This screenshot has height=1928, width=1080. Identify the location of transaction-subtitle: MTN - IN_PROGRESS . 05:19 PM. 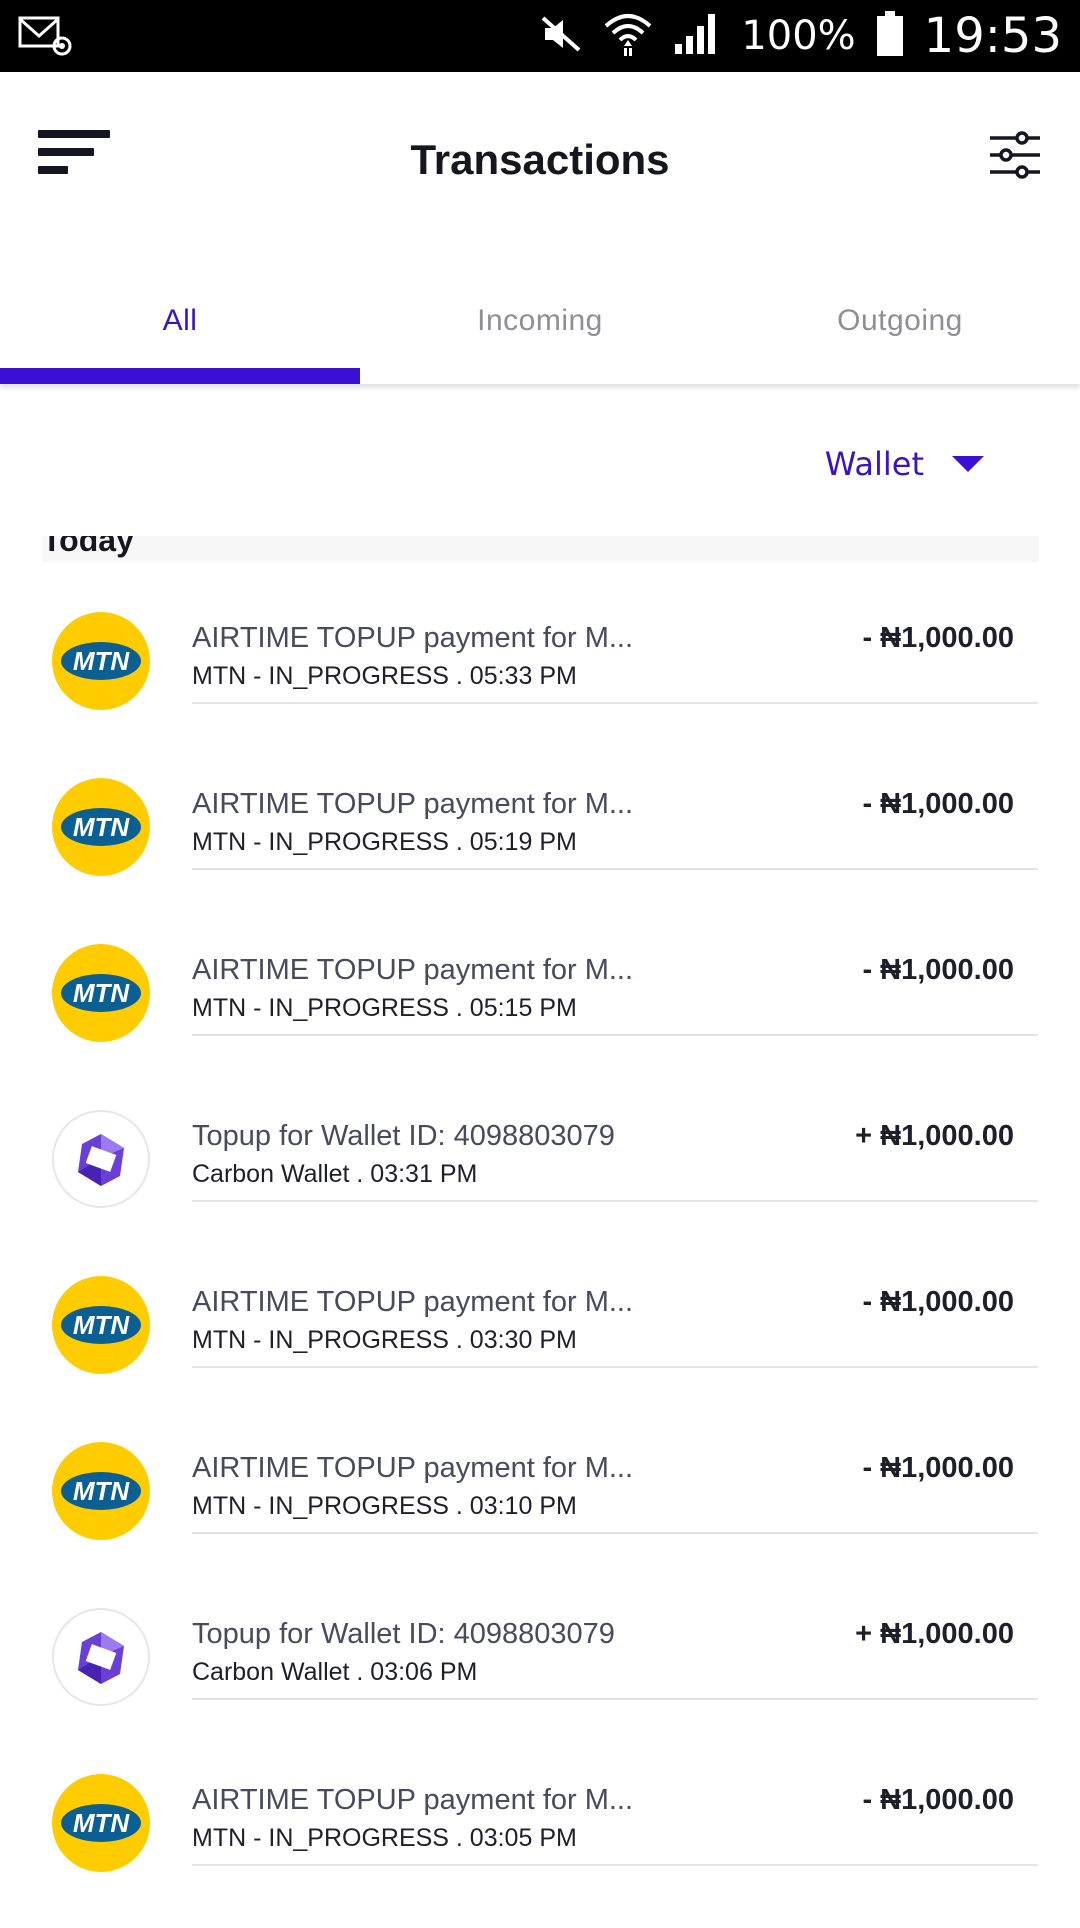
(384, 842).